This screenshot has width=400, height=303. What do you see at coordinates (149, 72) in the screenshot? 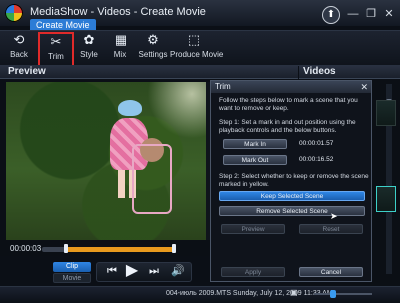
I see `preview-panel-title: Preview` at bounding box center [149, 72].